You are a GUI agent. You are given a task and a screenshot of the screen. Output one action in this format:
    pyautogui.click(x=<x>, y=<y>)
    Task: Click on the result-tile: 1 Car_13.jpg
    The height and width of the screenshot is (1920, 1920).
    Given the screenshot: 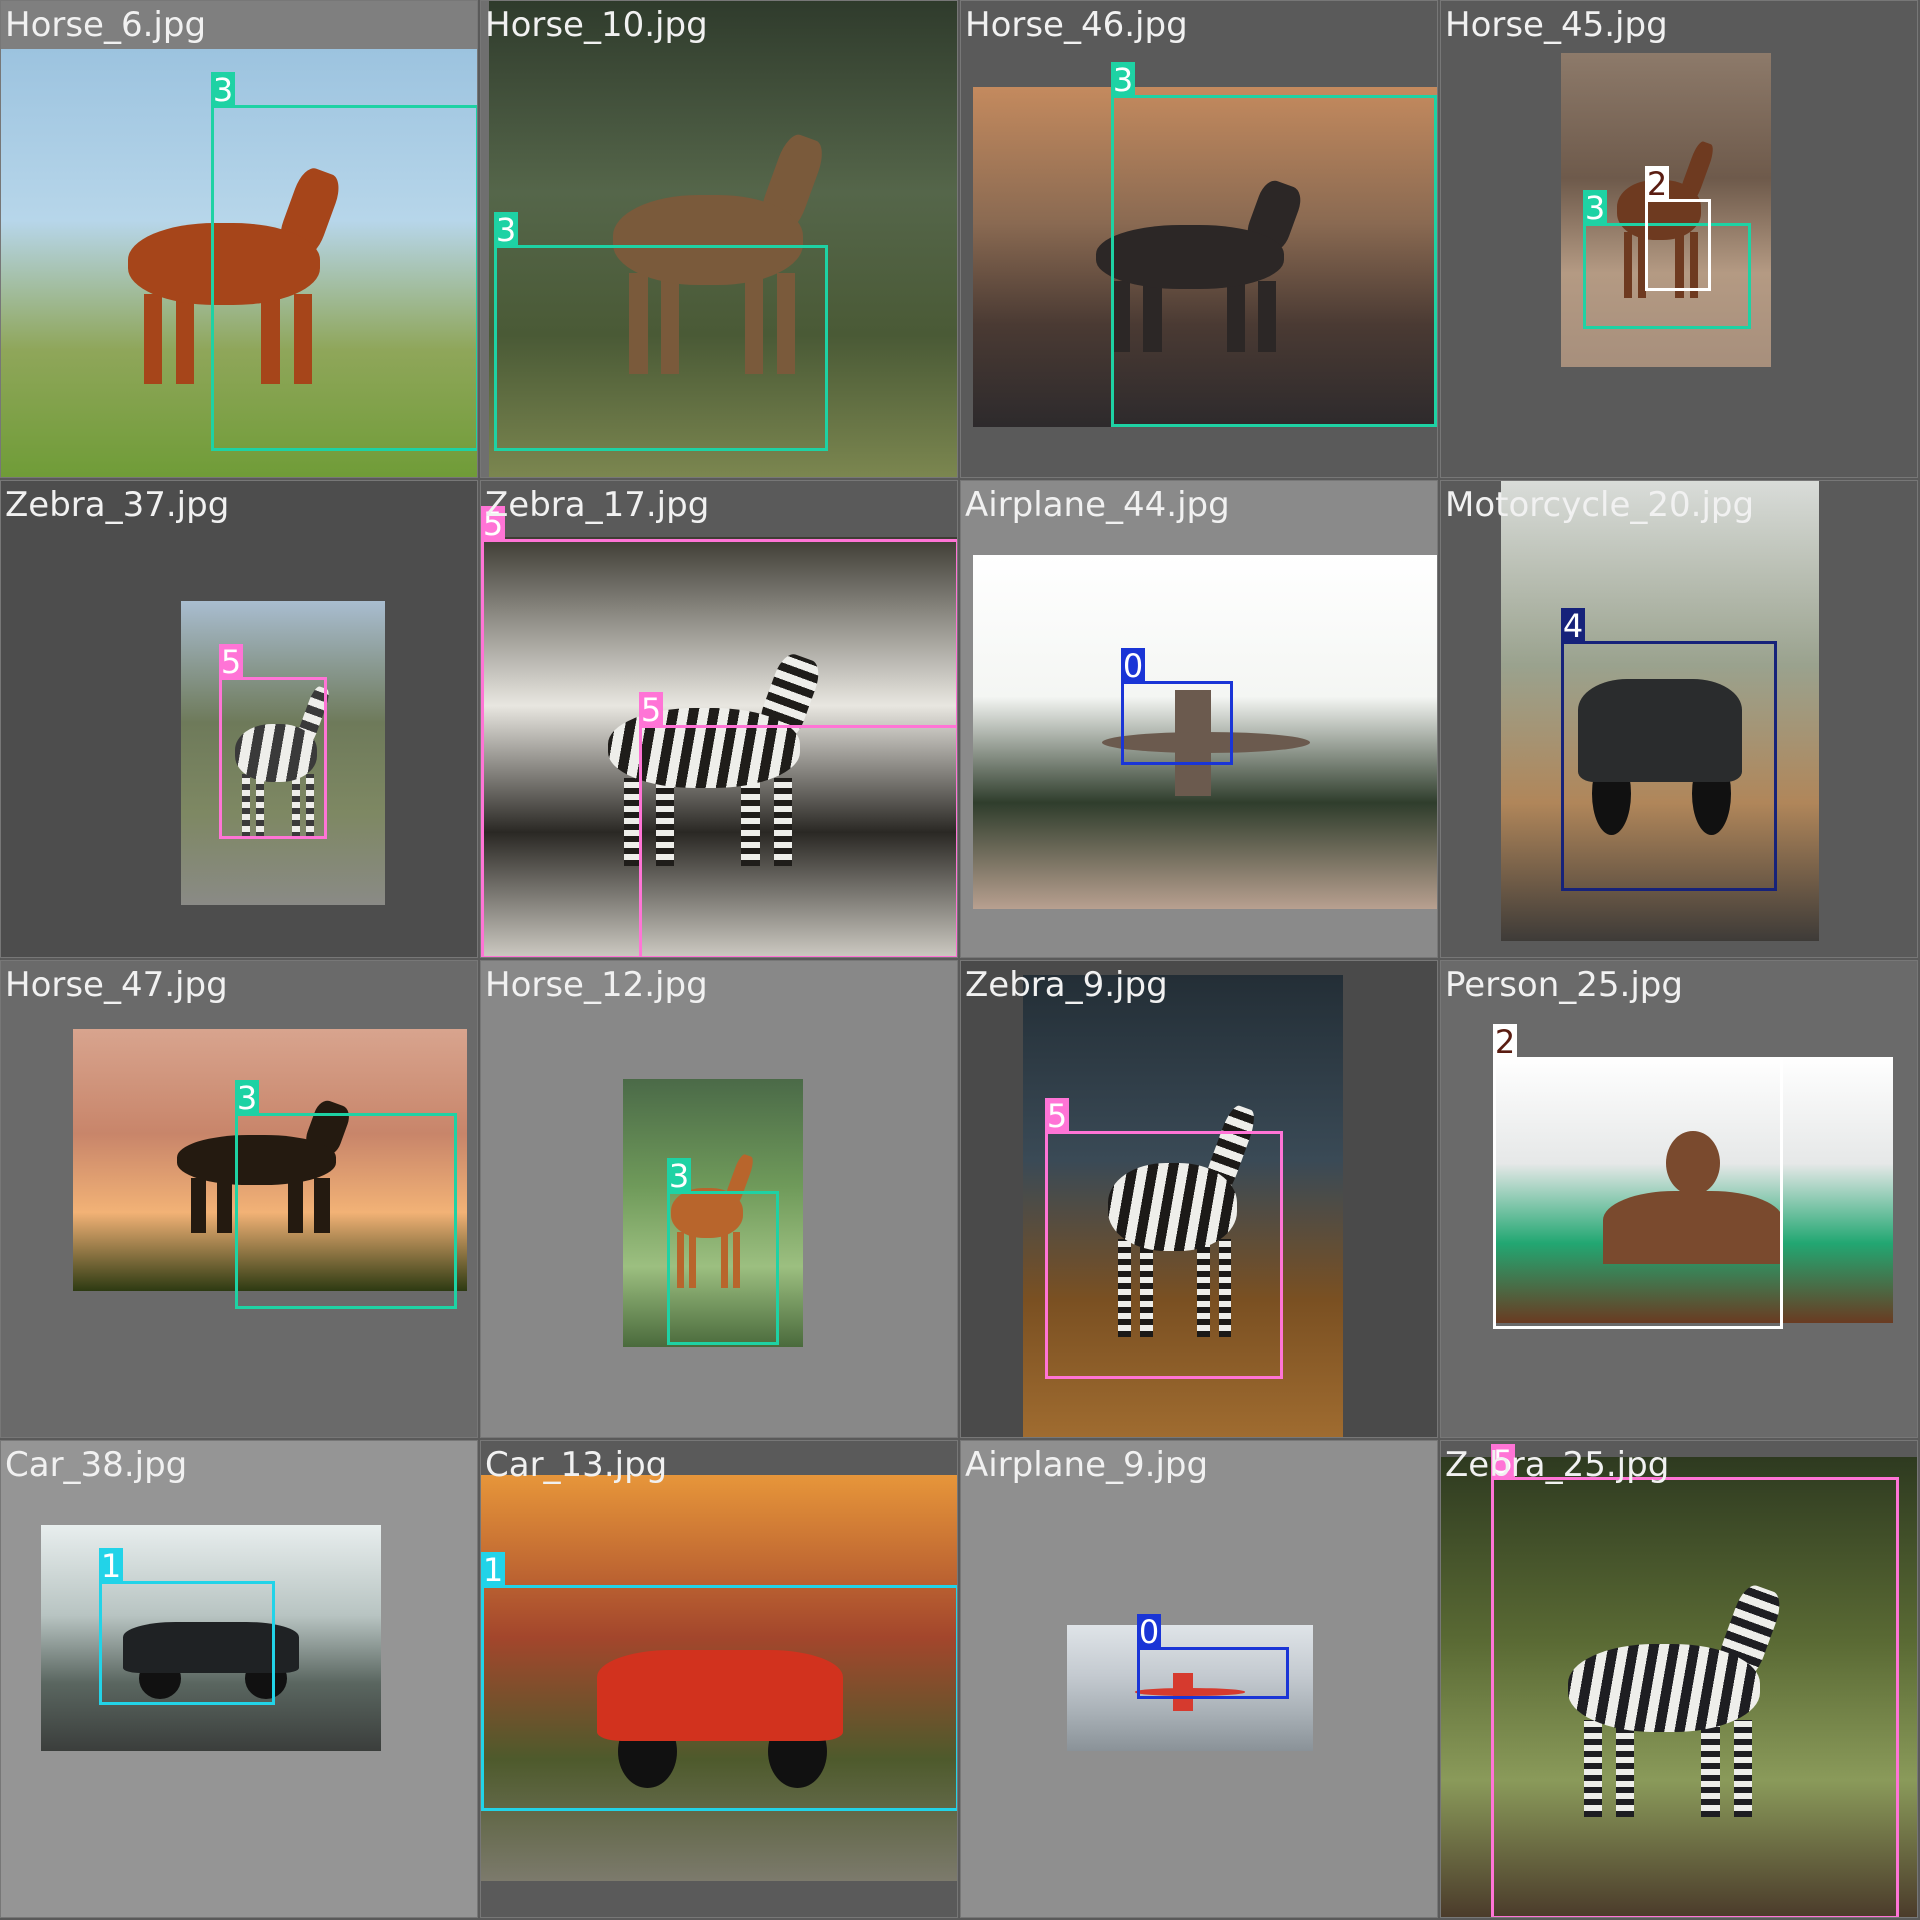 What is the action you would take?
    pyautogui.click(x=719, y=1679)
    